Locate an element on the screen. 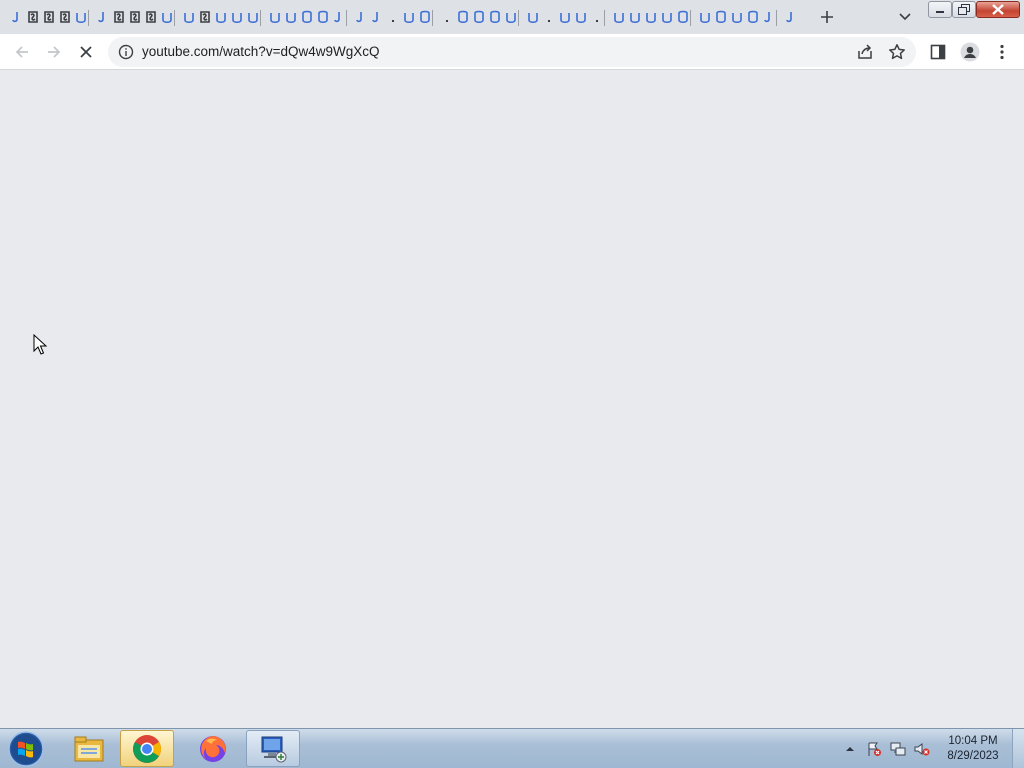 This screenshot has width=1024, height=768. address-bar: youtube.com/watch?v=dQw4w9WgXcQ is located at coordinates (512, 52).